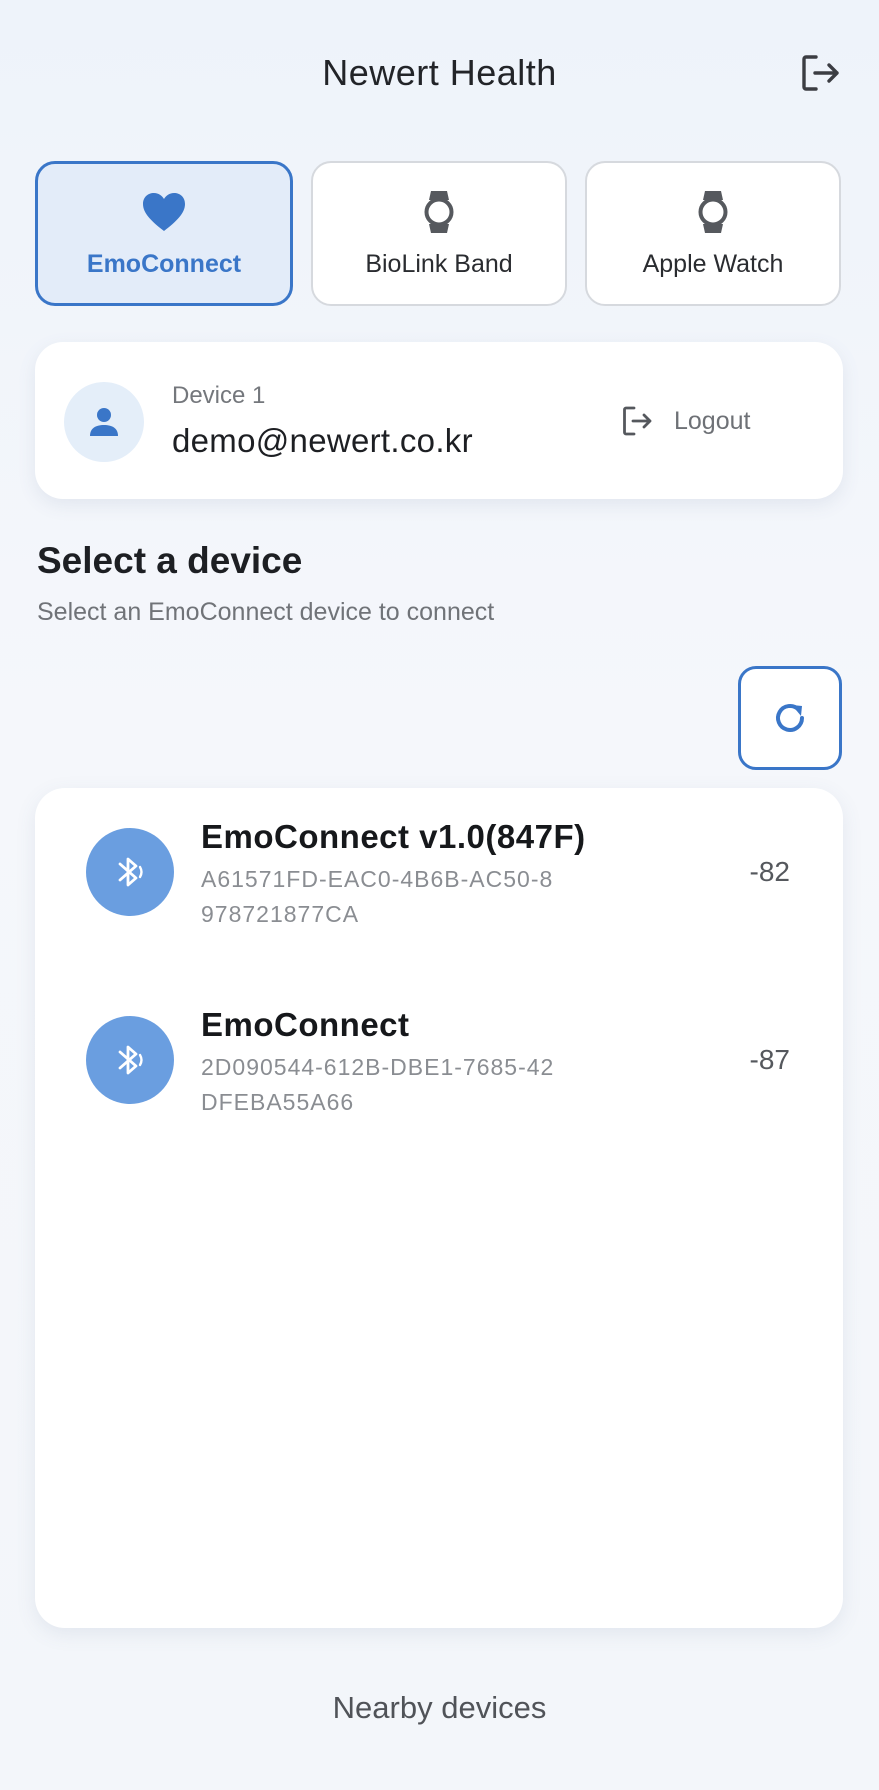  I want to click on account-email: demo@newert.co.kr, so click(322, 440).